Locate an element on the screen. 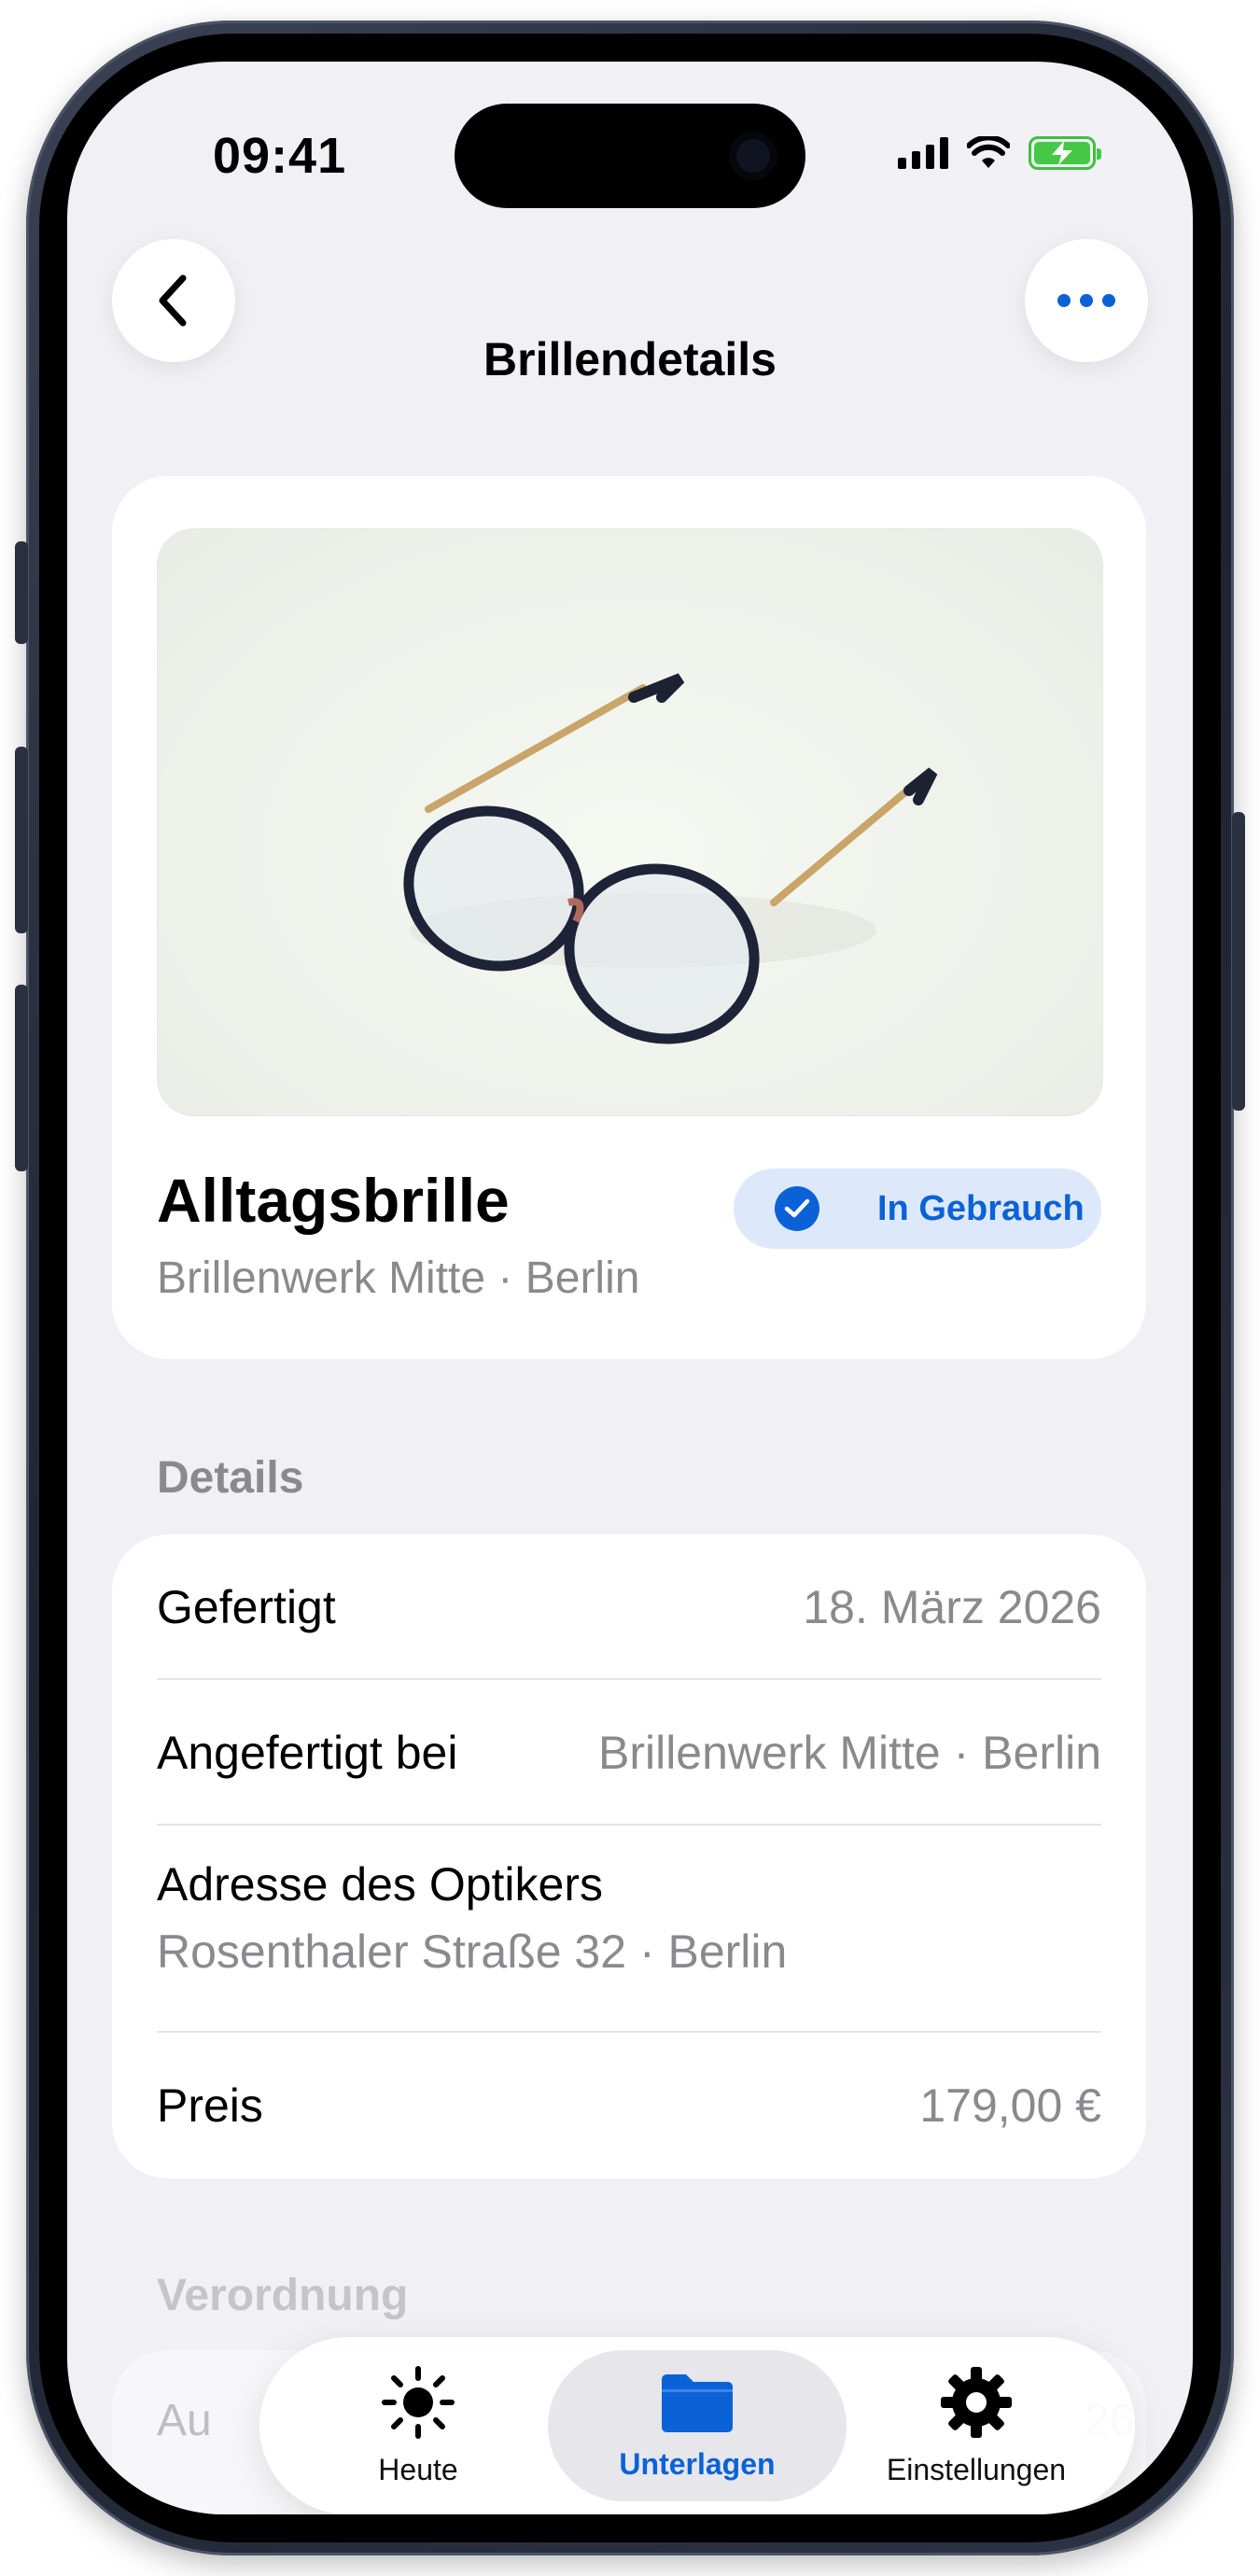 The image size is (1260, 2576). action-button is located at coordinates (21, 592).